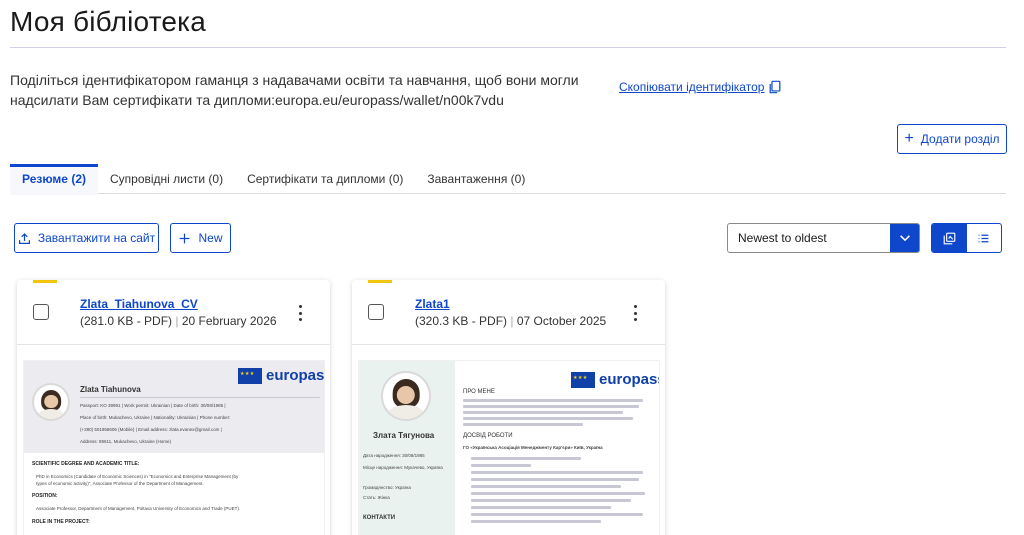  Describe the element at coordinates (432, 304) in the screenshot. I see `document-name-link: Zlata1` at that location.